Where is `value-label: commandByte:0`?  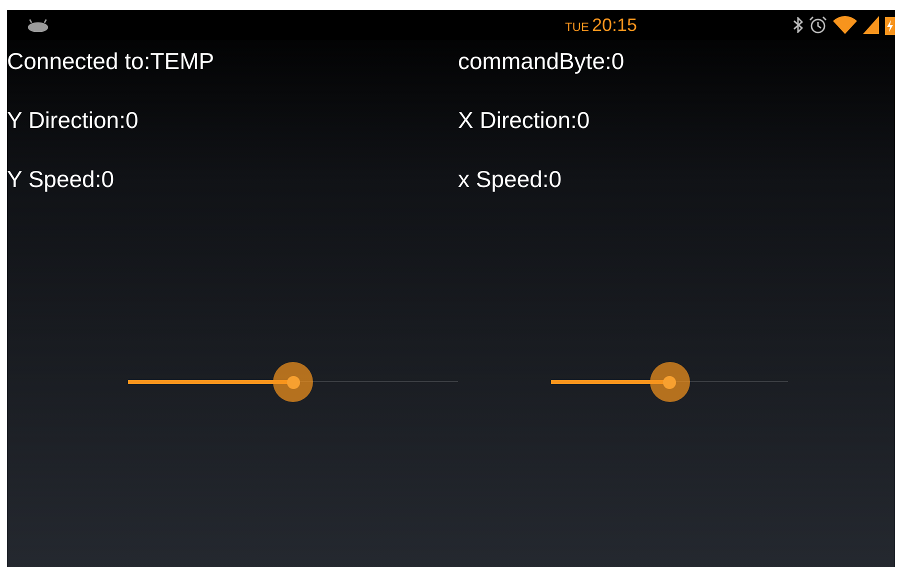 value-label: commandByte:0 is located at coordinates (542, 61).